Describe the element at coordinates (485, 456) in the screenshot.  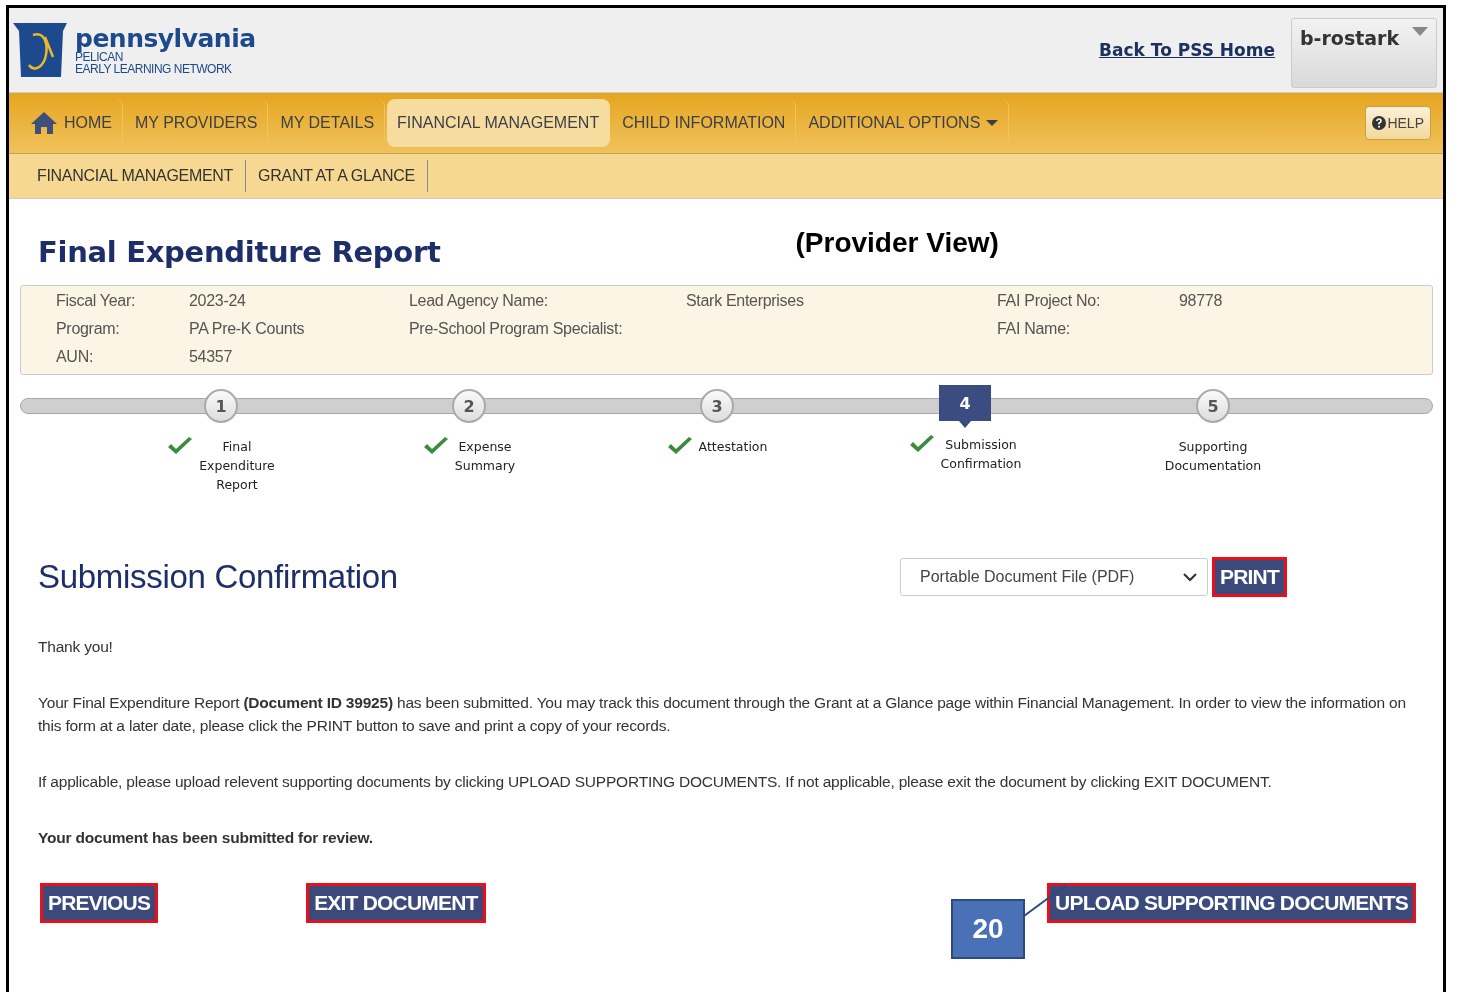
I see `step-label: Expense Summary` at that location.